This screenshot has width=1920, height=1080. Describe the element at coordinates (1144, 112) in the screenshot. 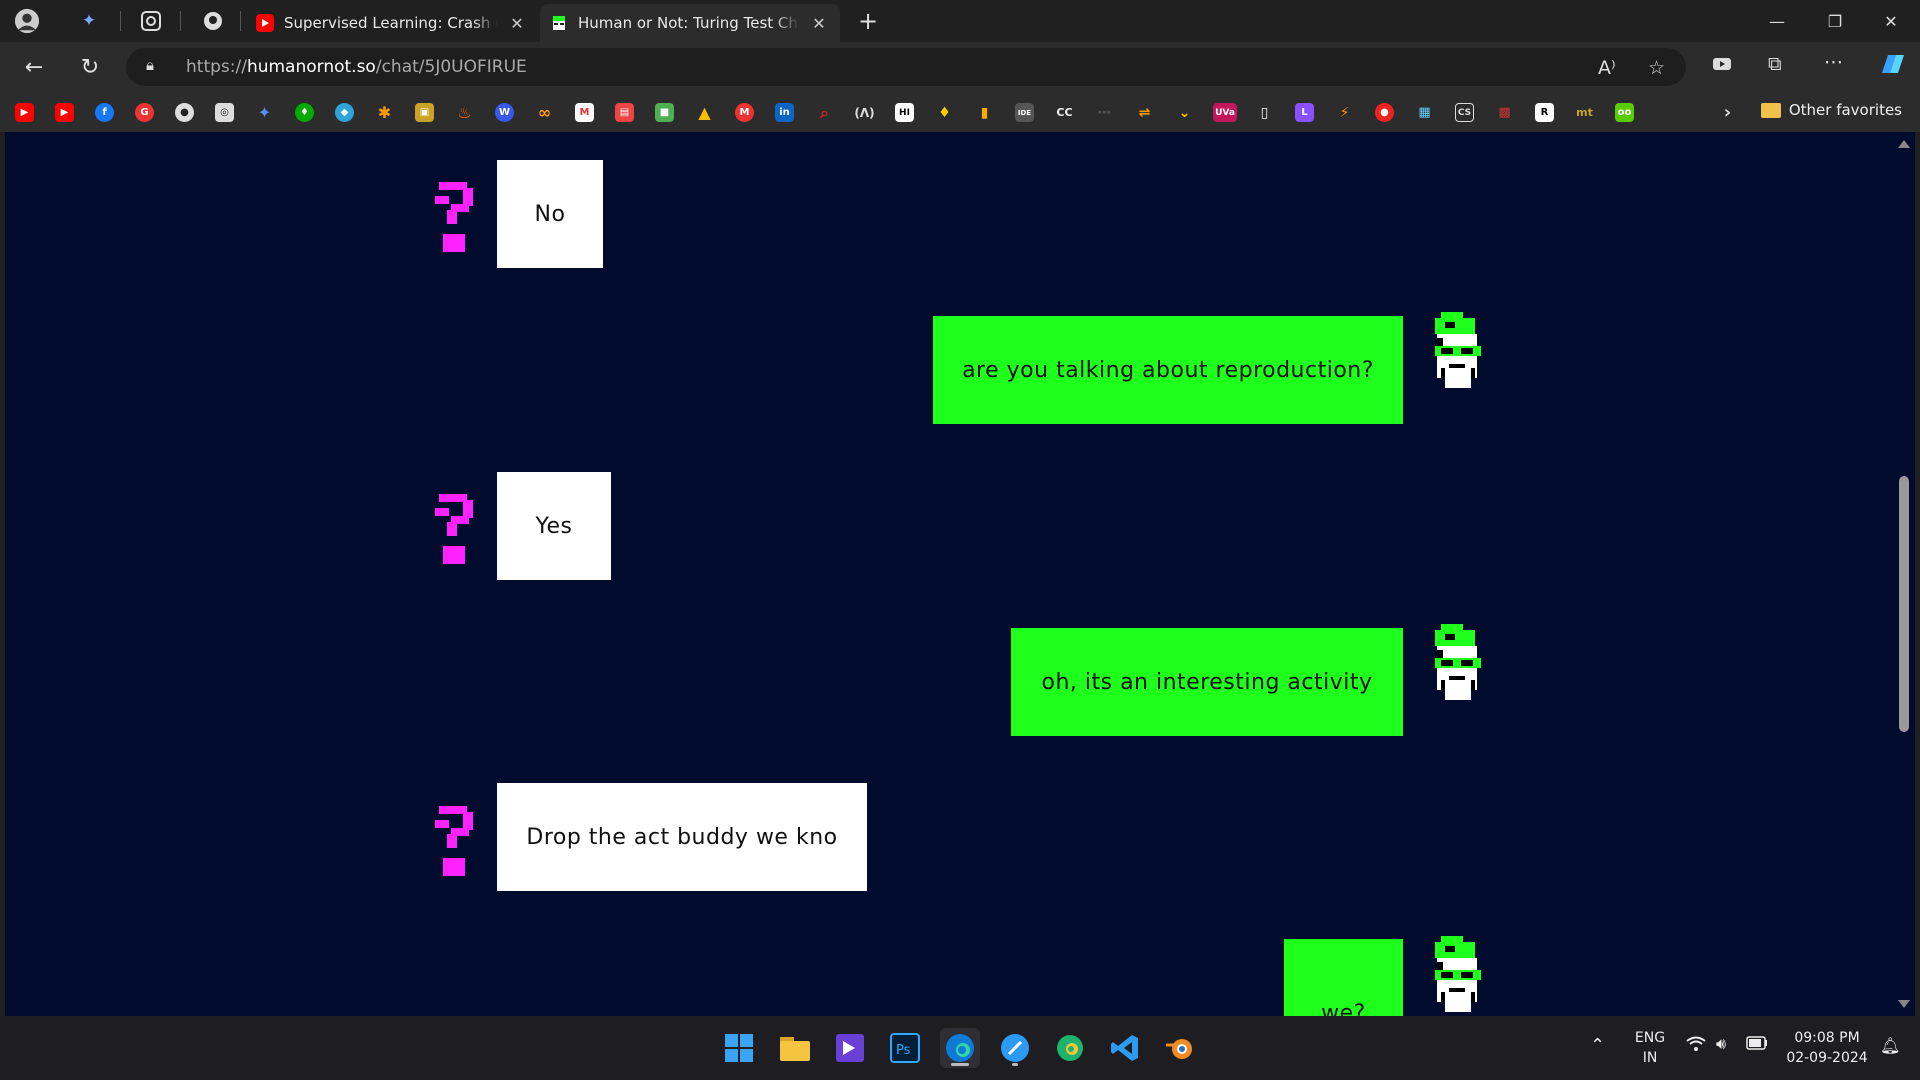

I see `bookmark-icon: ⇌` at that location.